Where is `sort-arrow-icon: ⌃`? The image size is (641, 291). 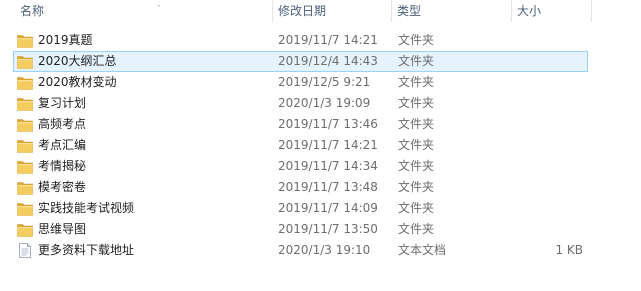
sort-arrow-icon: ⌃ is located at coordinates (159, 8).